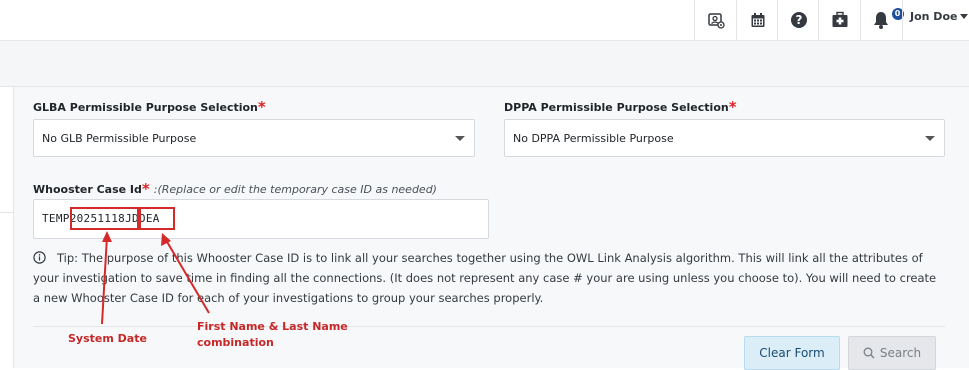 This screenshot has height=370, width=969. What do you see at coordinates (107, 236) in the screenshot?
I see `arrow-head` at bounding box center [107, 236].